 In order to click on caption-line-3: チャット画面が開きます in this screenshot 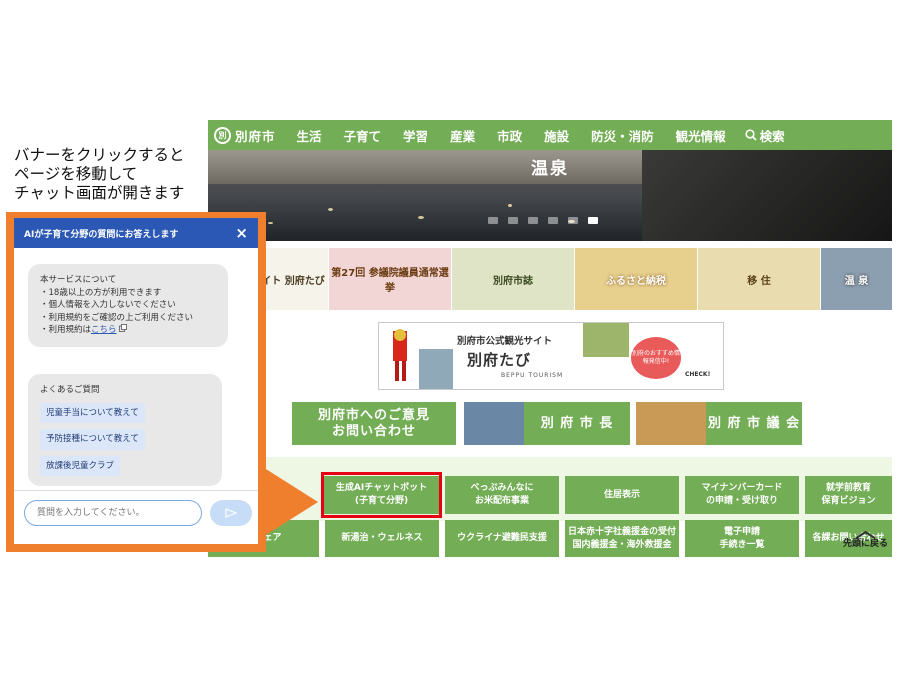, I will do `click(99, 193)`.